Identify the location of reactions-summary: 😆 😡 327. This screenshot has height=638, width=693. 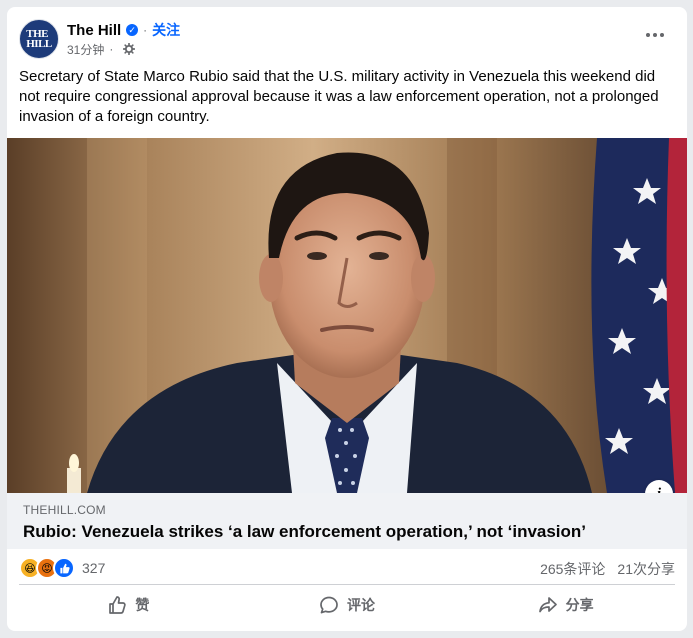
(62, 568).